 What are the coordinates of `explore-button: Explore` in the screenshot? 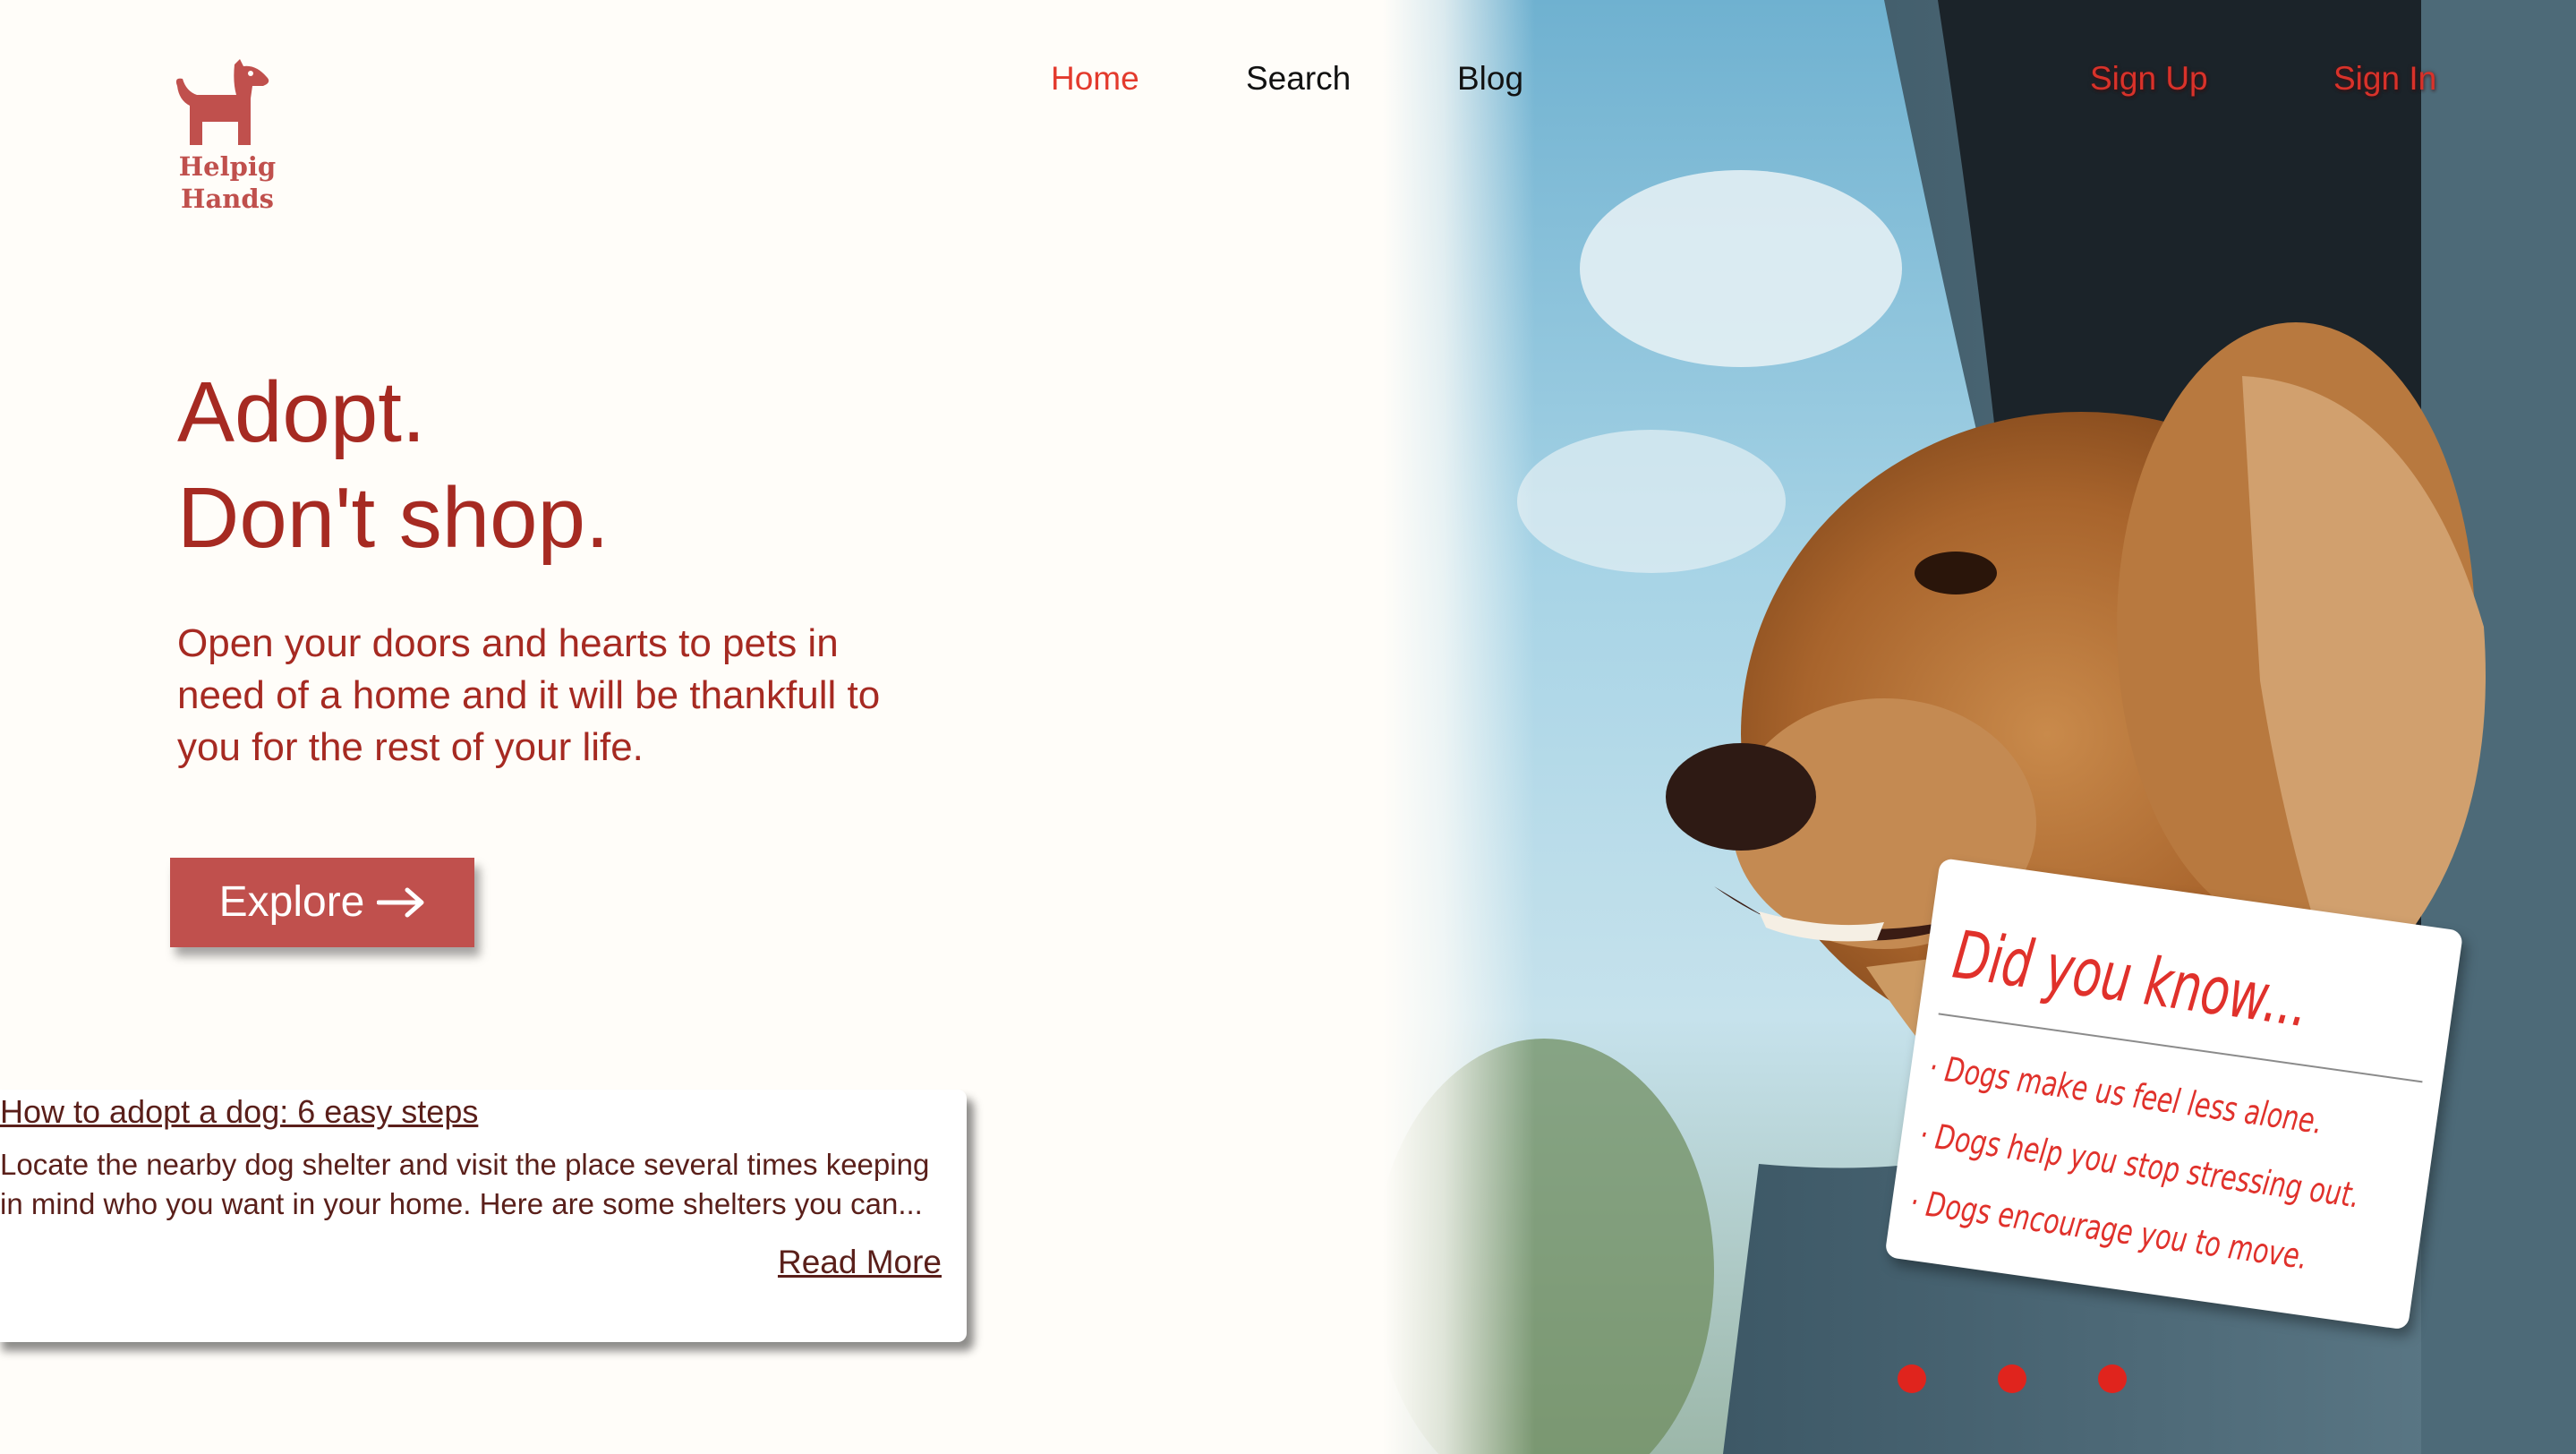 It's located at (322, 902).